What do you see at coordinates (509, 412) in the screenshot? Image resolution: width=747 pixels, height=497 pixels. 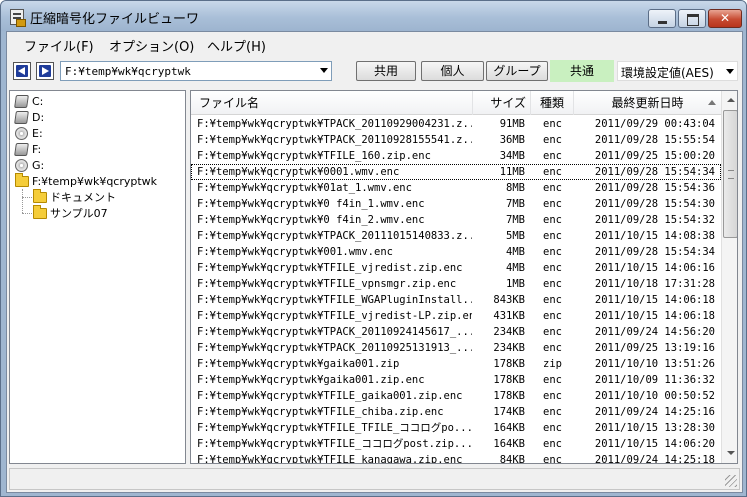 I see `cell-size: 174KB` at bounding box center [509, 412].